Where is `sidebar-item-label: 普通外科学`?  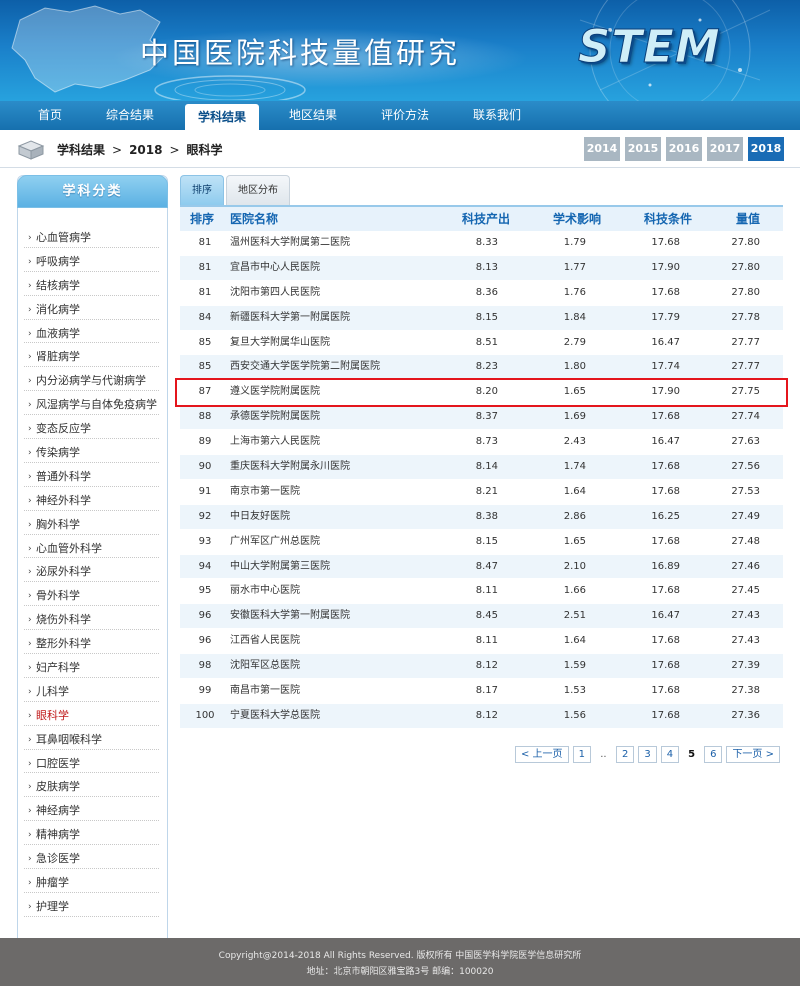
sidebar-item-label: 普通外科学 is located at coordinates (63, 476).